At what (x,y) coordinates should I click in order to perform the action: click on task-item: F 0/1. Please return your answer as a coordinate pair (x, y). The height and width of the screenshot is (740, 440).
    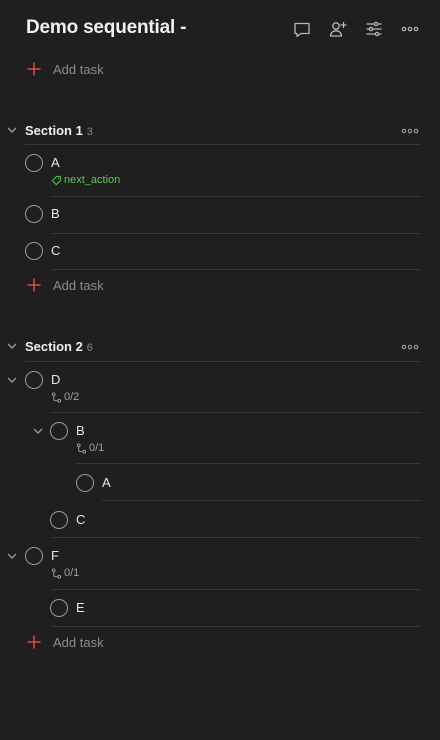
    Looking at the image, I should click on (220, 563).